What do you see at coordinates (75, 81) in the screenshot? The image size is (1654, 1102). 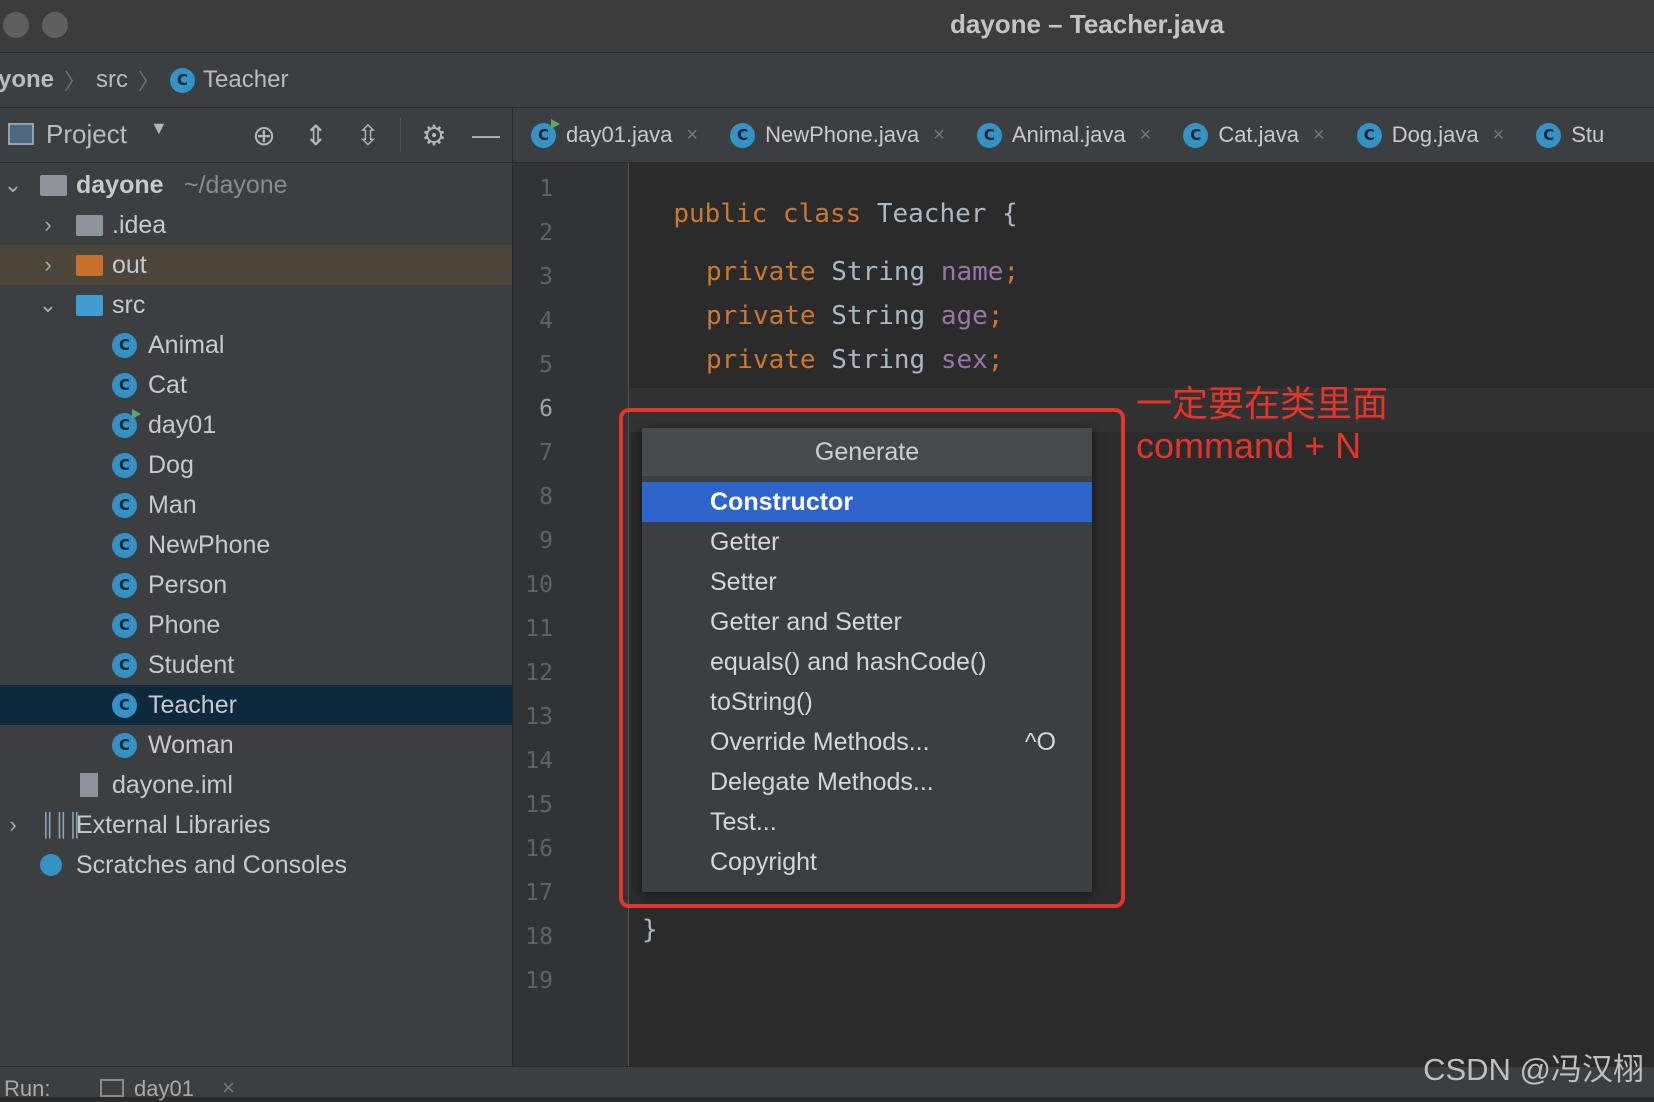 I see `chevron-right-icon: 〉` at bounding box center [75, 81].